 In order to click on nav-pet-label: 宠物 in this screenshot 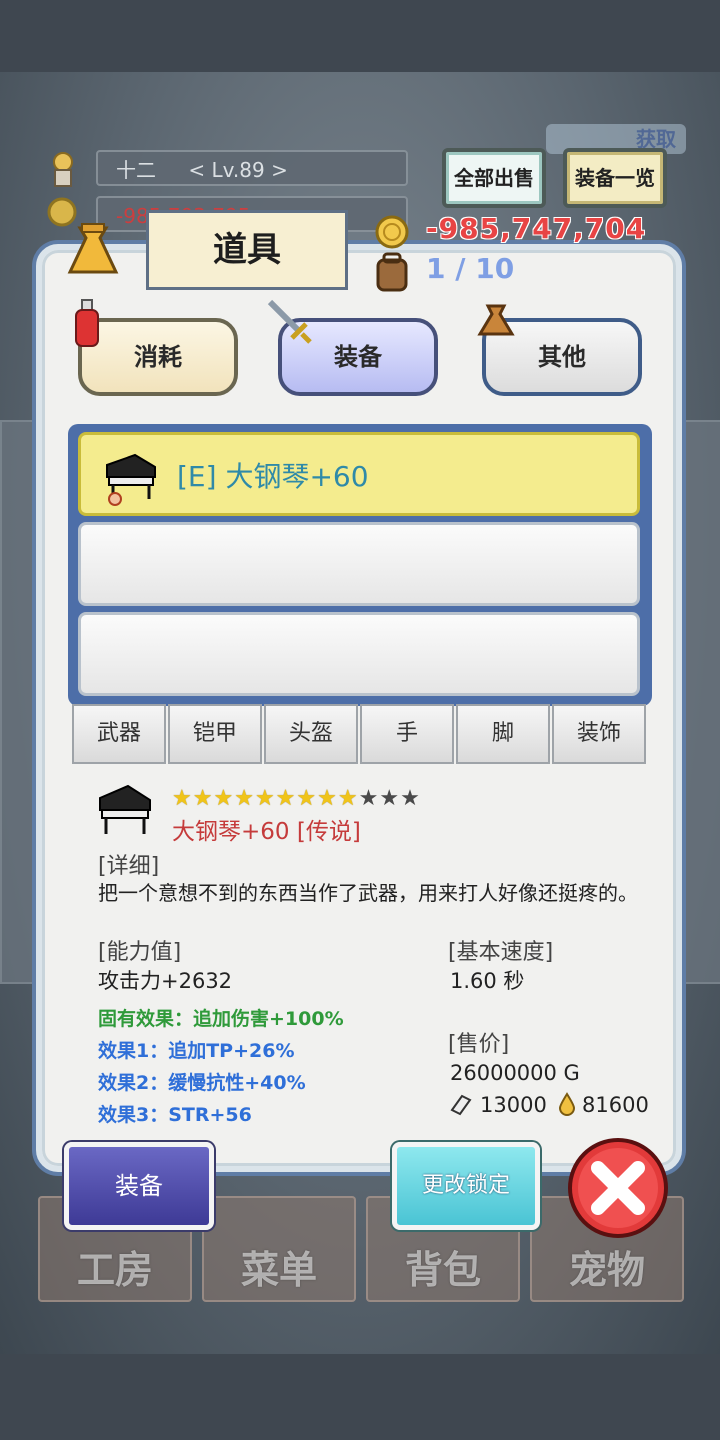, I will do `click(606, 1270)`.